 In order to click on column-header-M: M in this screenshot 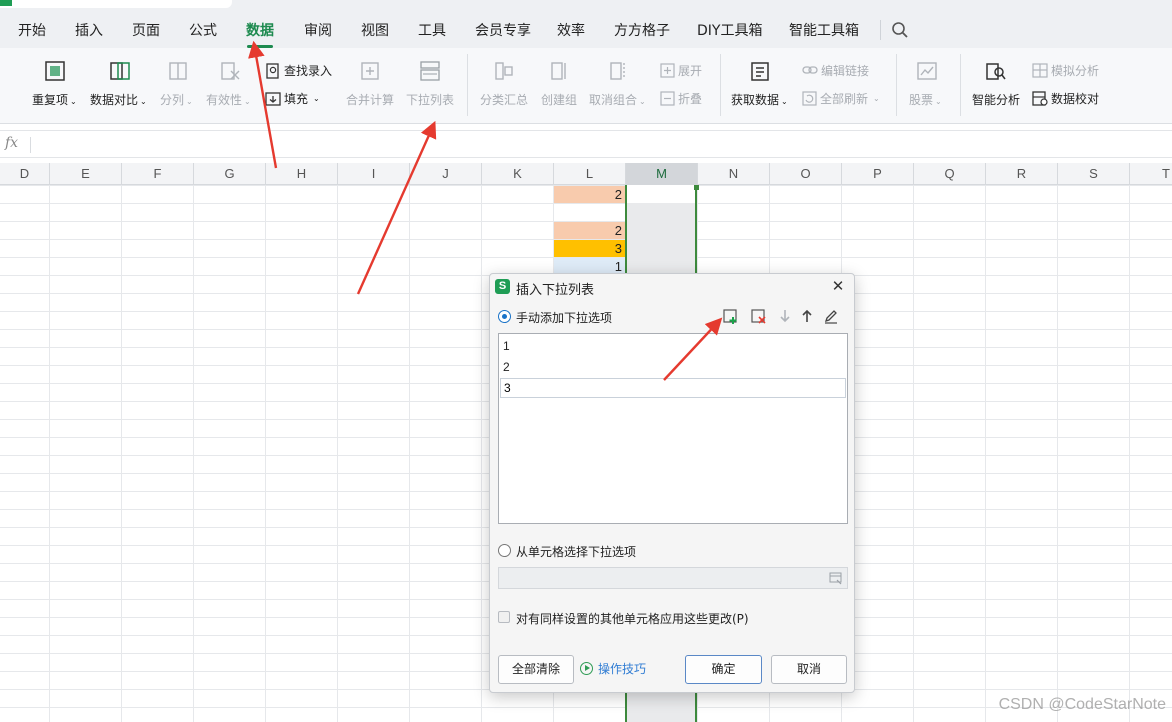, I will do `click(662, 174)`.